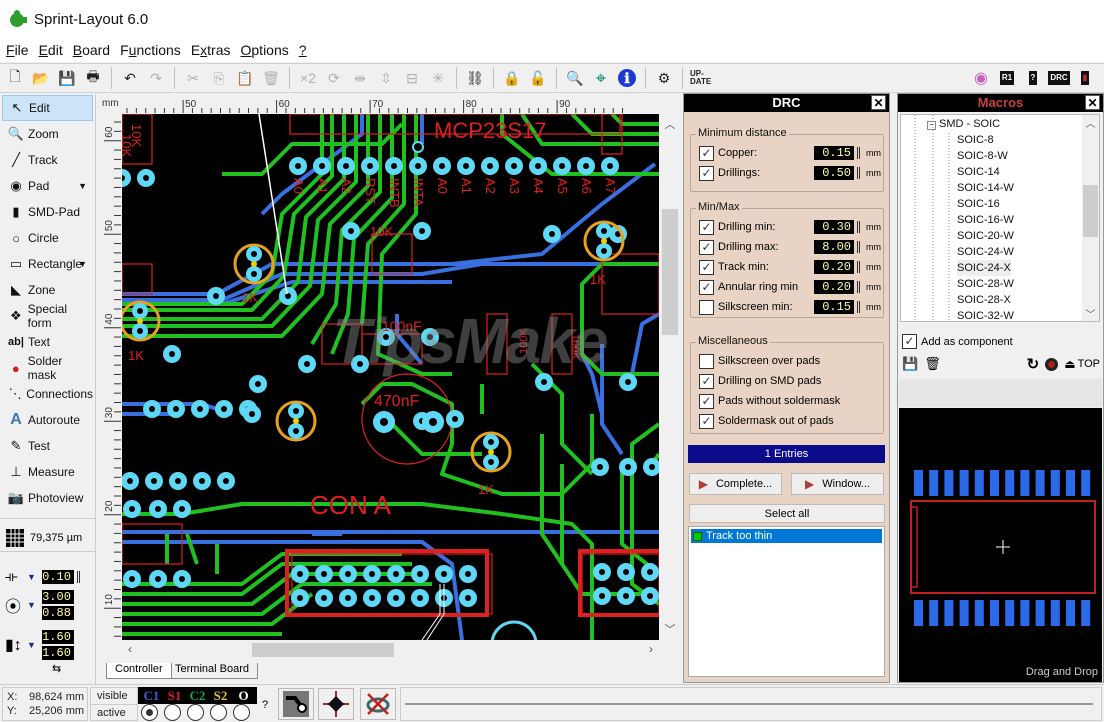 This screenshot has height=722, width=1104. Describe the element at coordinates (1033, 364) in the screenshot. I see `rotate-macro-icon: ↻` at that location.